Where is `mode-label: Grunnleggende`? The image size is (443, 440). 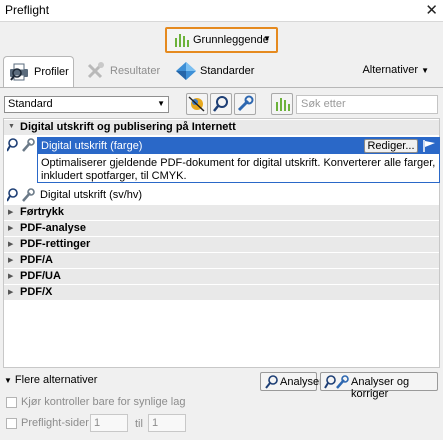 mode-label: Grunnleggende is located at coordinates (231, 40).